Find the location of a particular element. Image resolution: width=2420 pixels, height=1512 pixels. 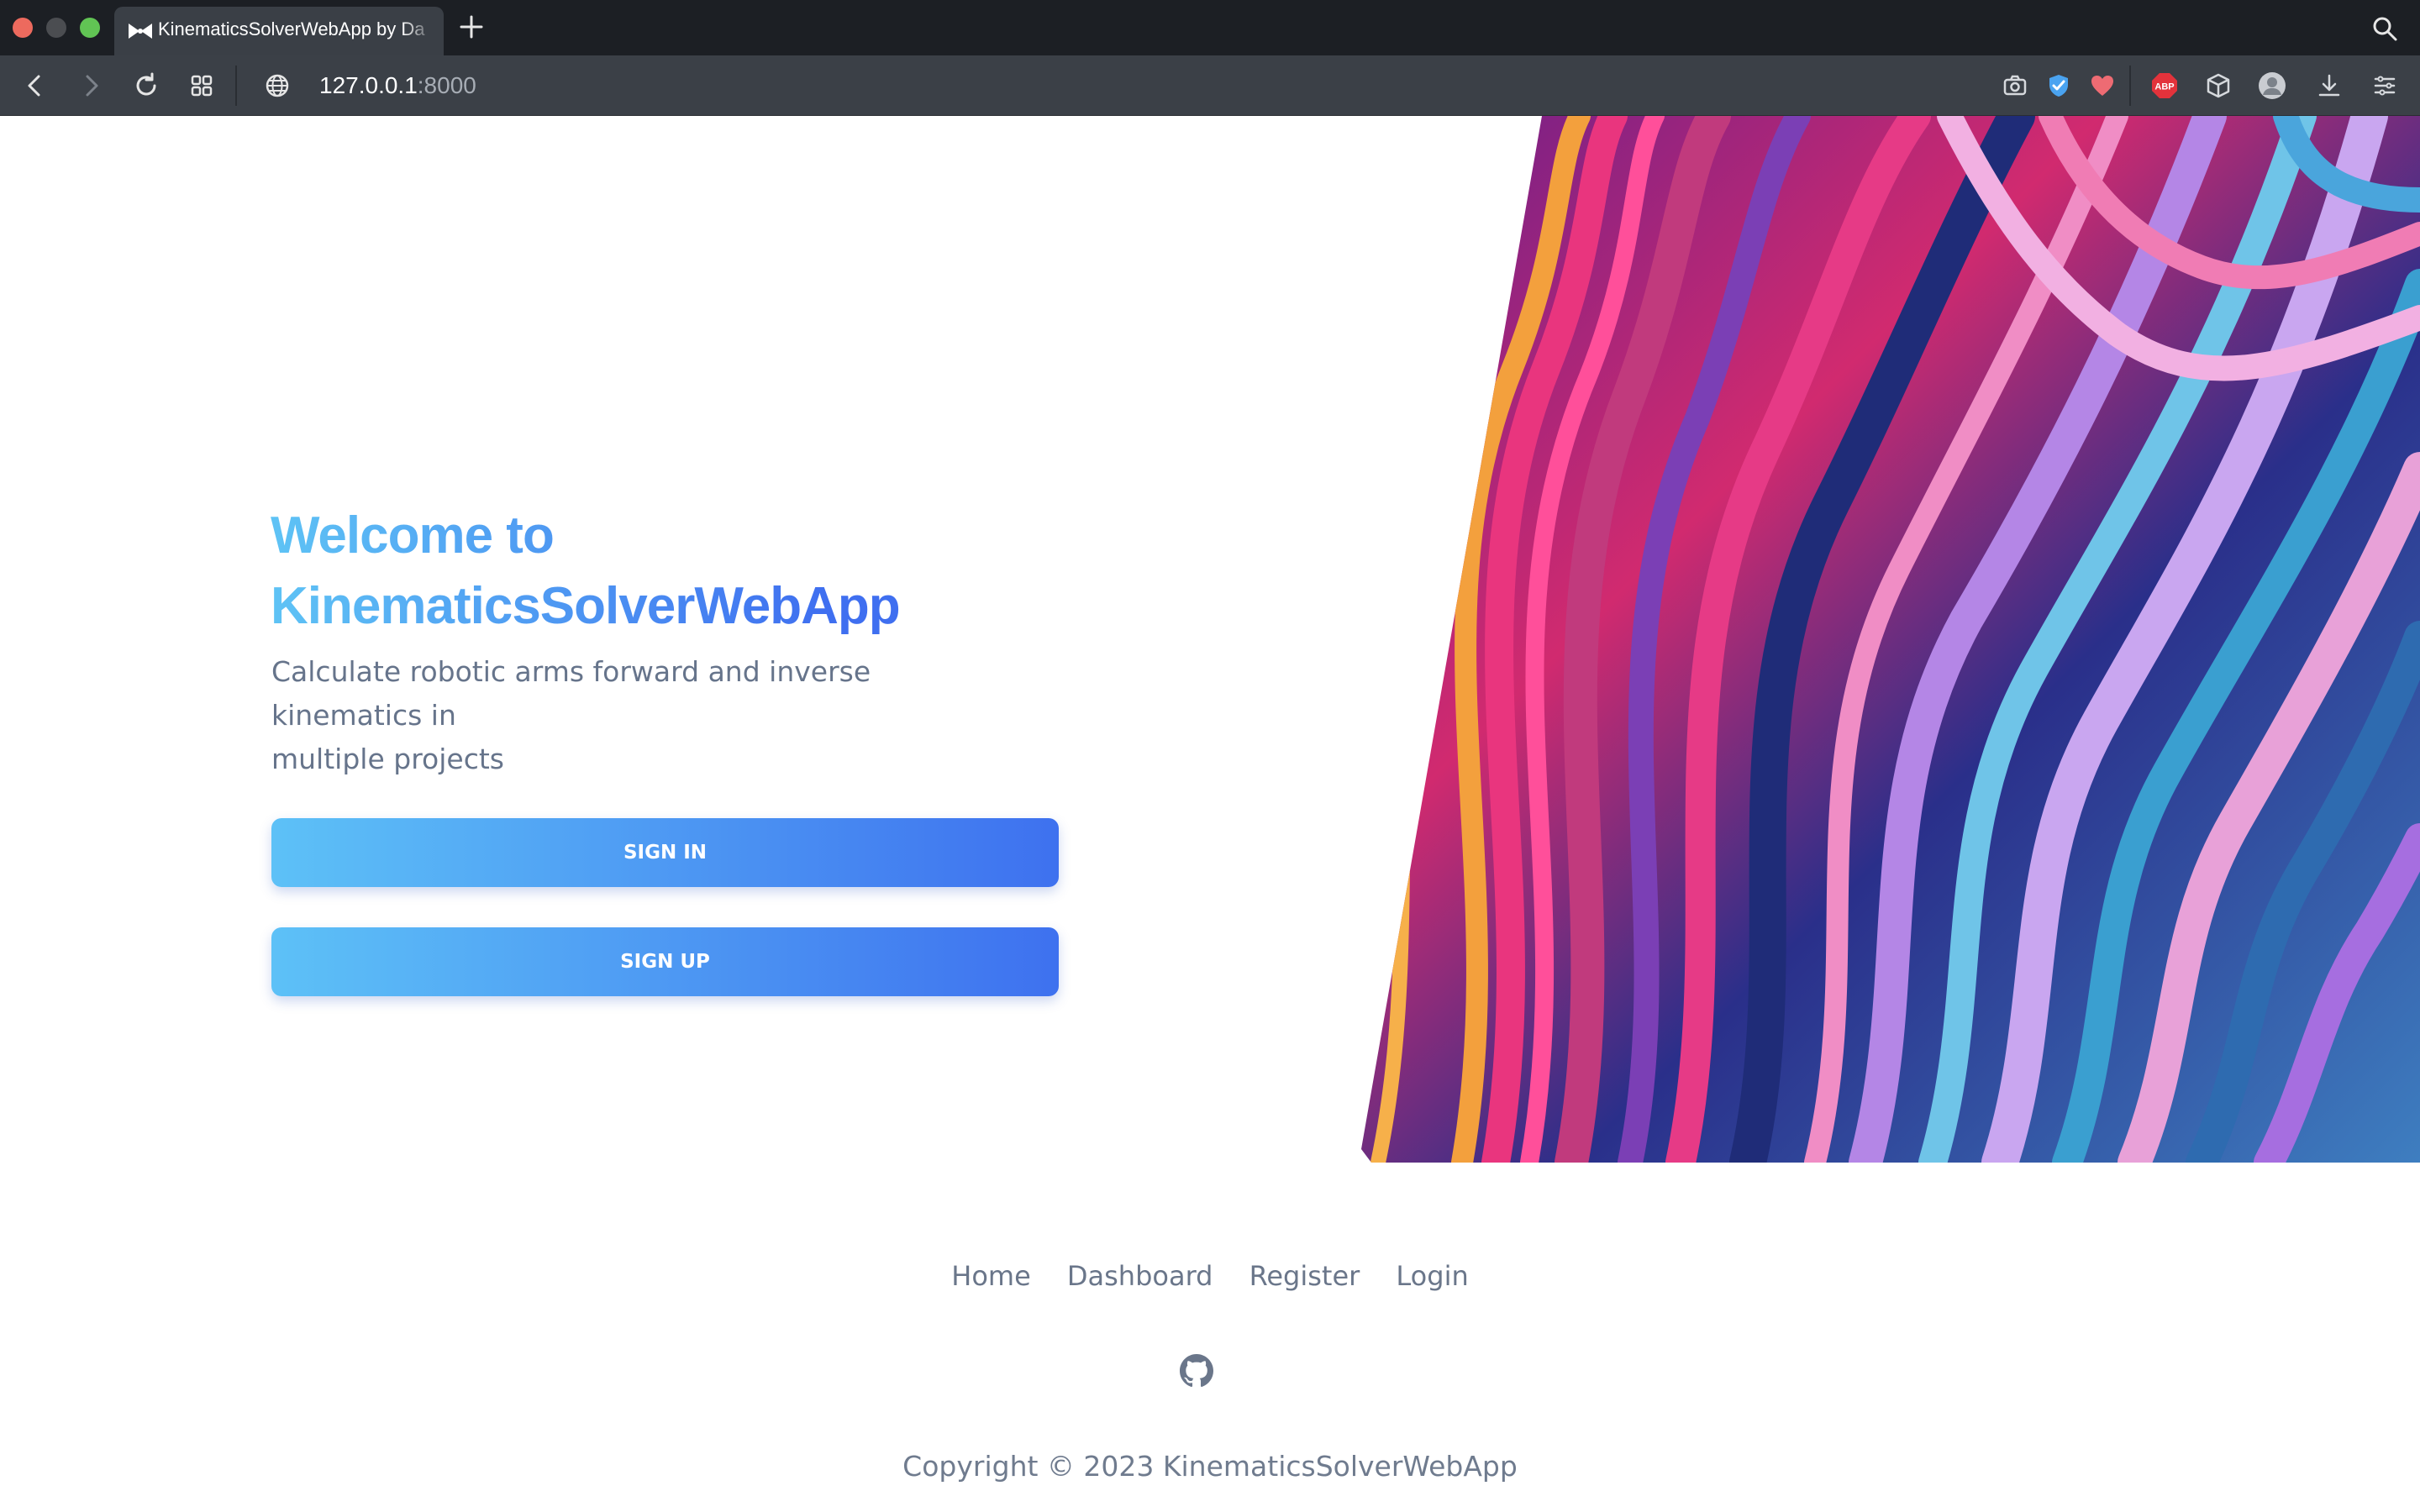

new-tab-icon is located at coordinates (471, 26).